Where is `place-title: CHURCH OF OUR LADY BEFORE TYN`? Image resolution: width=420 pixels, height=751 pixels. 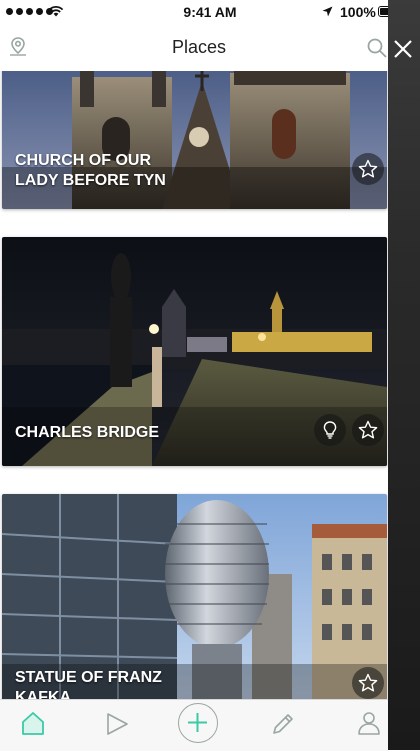
place-title: CHURCH OF OUR LADY BEFORE TYN is located at coordinates (90, 170).